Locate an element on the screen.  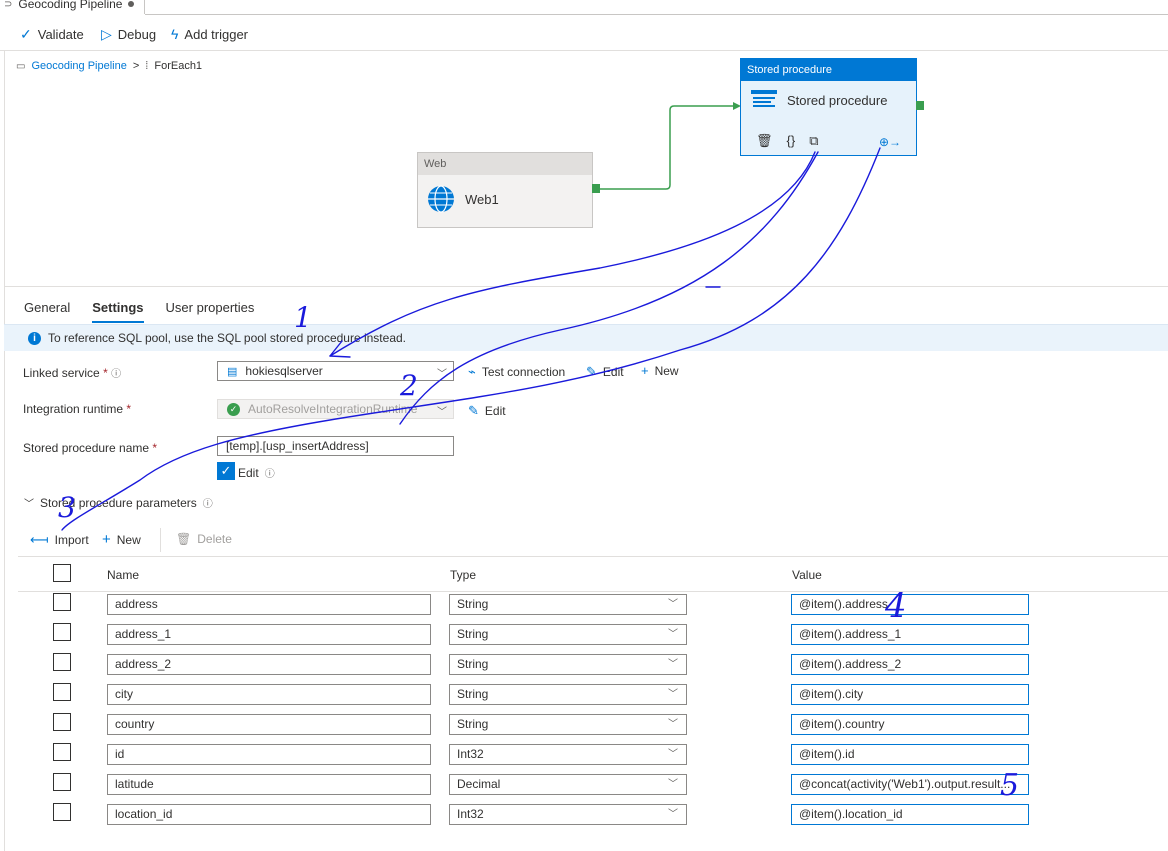
success-icon: ✓ is located at coordinates (233, 409).